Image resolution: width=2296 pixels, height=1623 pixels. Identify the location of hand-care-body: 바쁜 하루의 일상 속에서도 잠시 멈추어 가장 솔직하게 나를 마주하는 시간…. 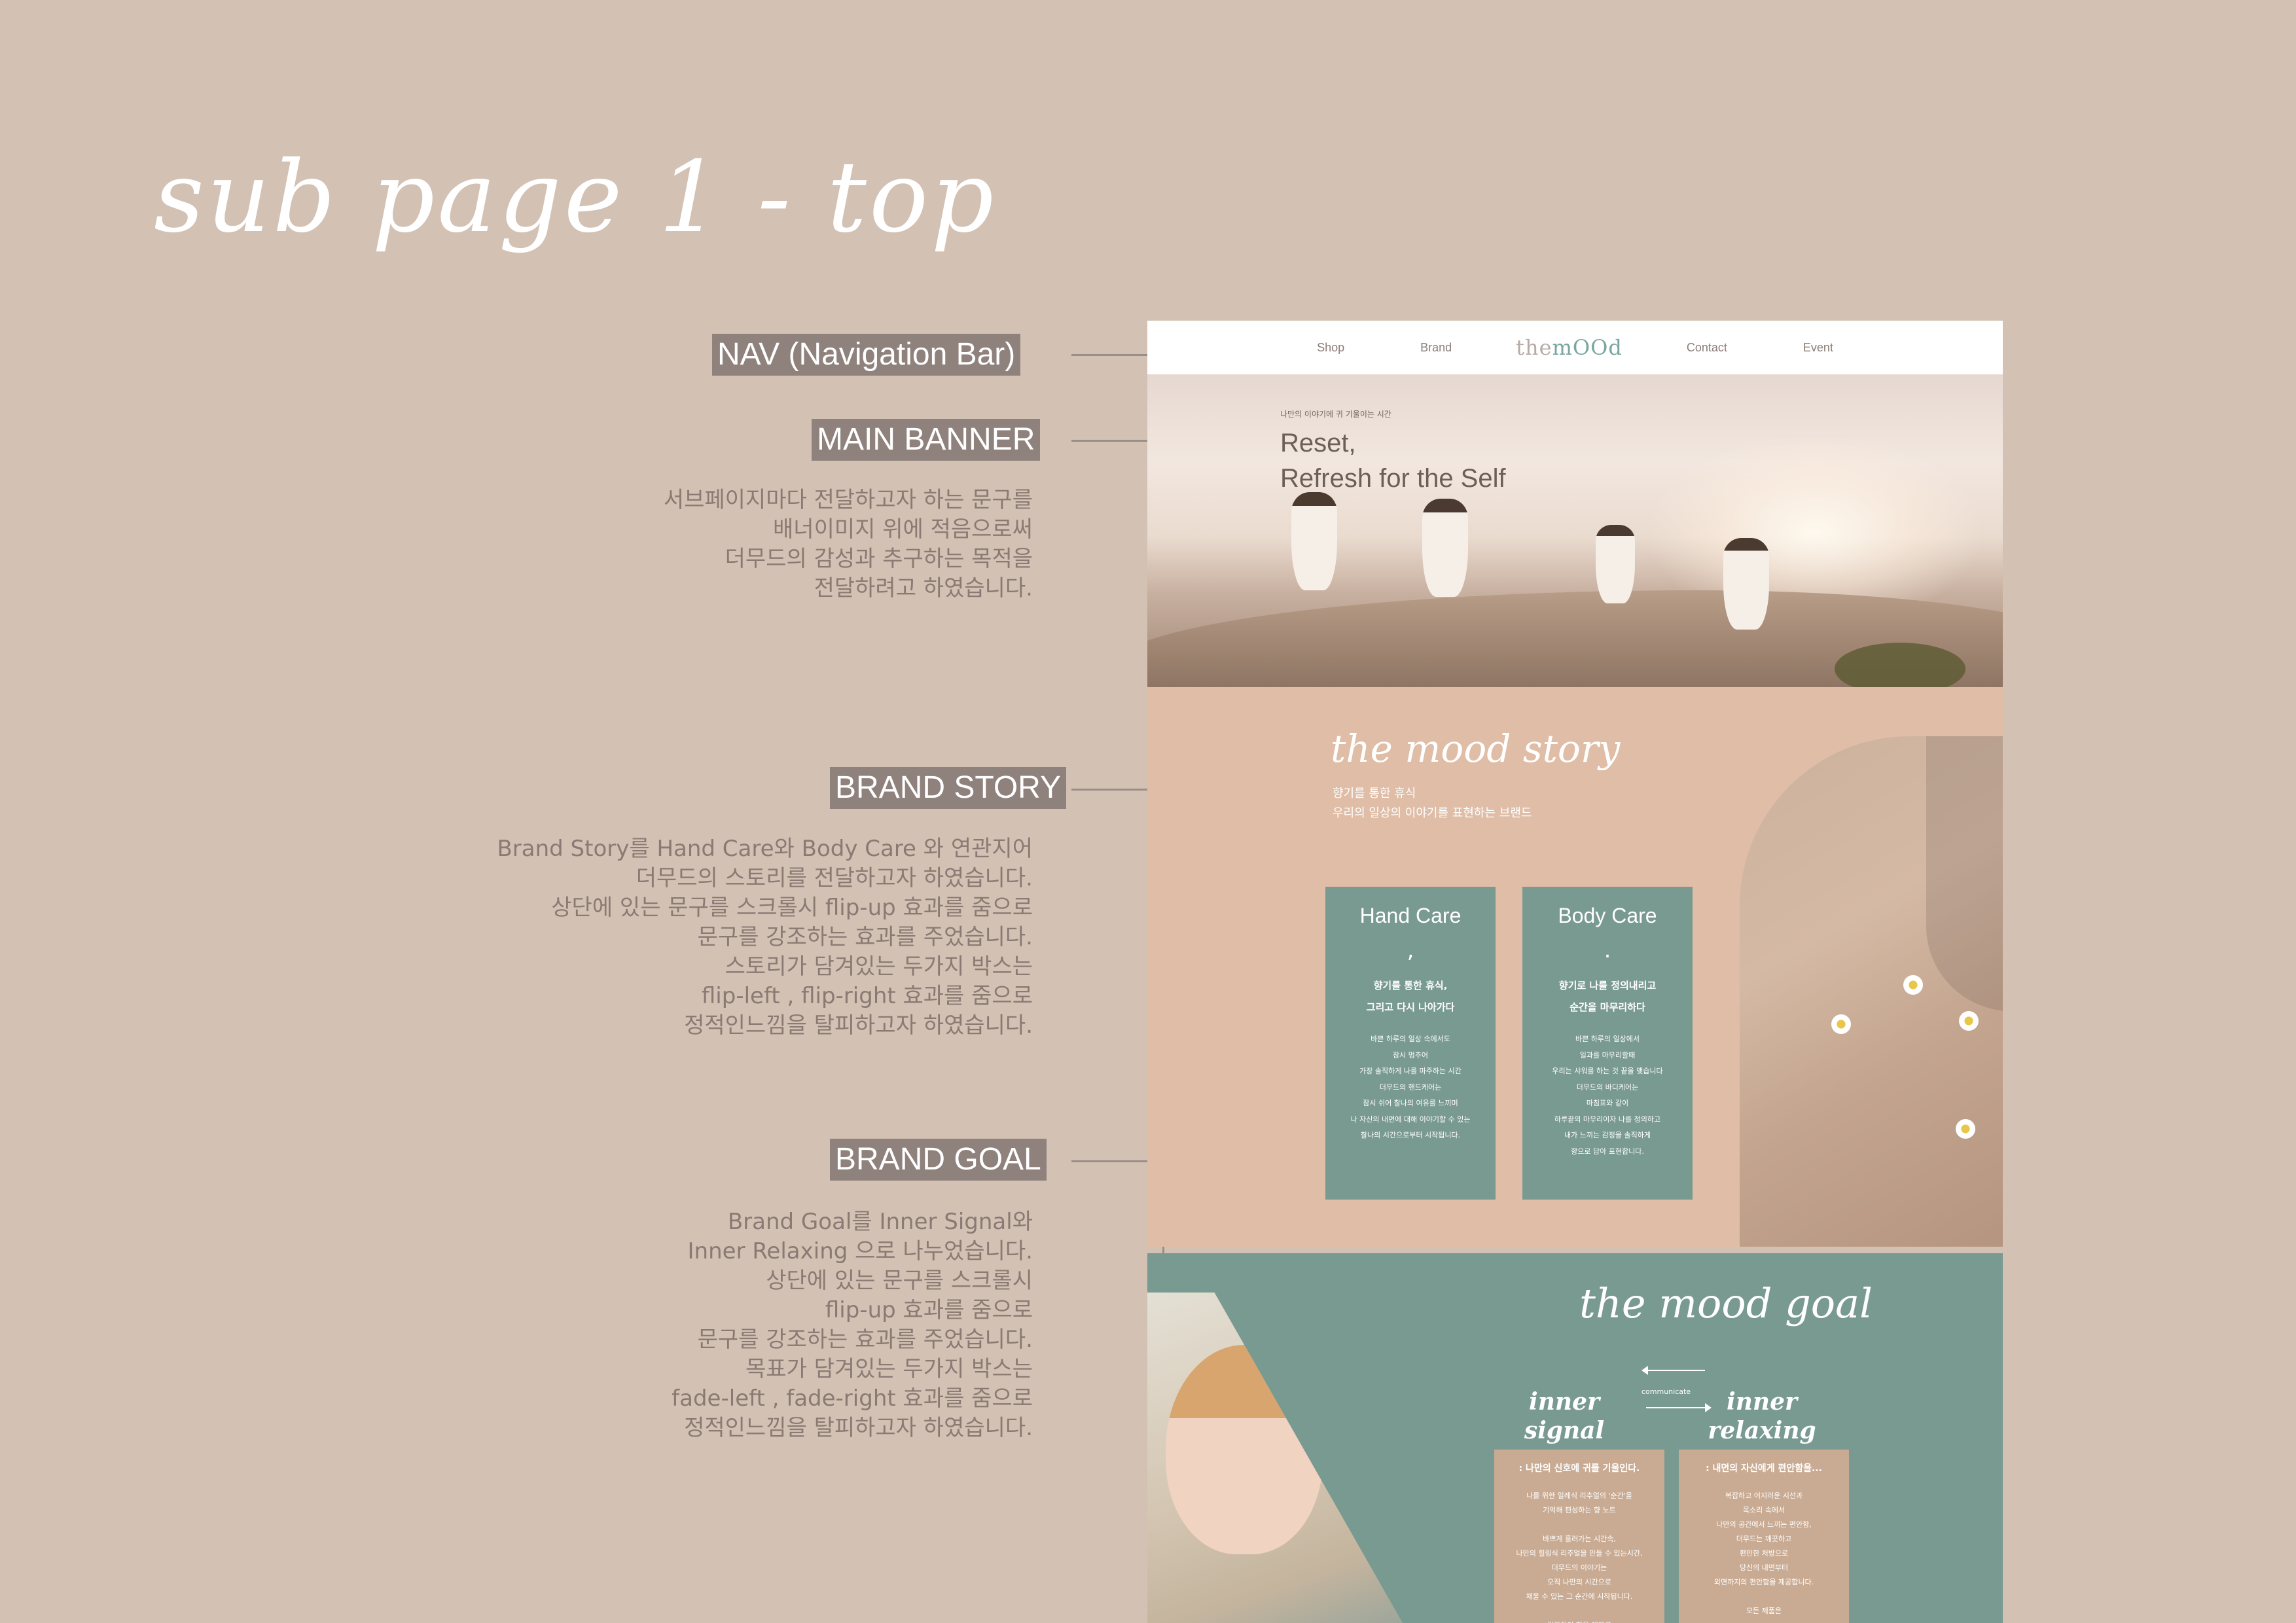
(1410, 1087).